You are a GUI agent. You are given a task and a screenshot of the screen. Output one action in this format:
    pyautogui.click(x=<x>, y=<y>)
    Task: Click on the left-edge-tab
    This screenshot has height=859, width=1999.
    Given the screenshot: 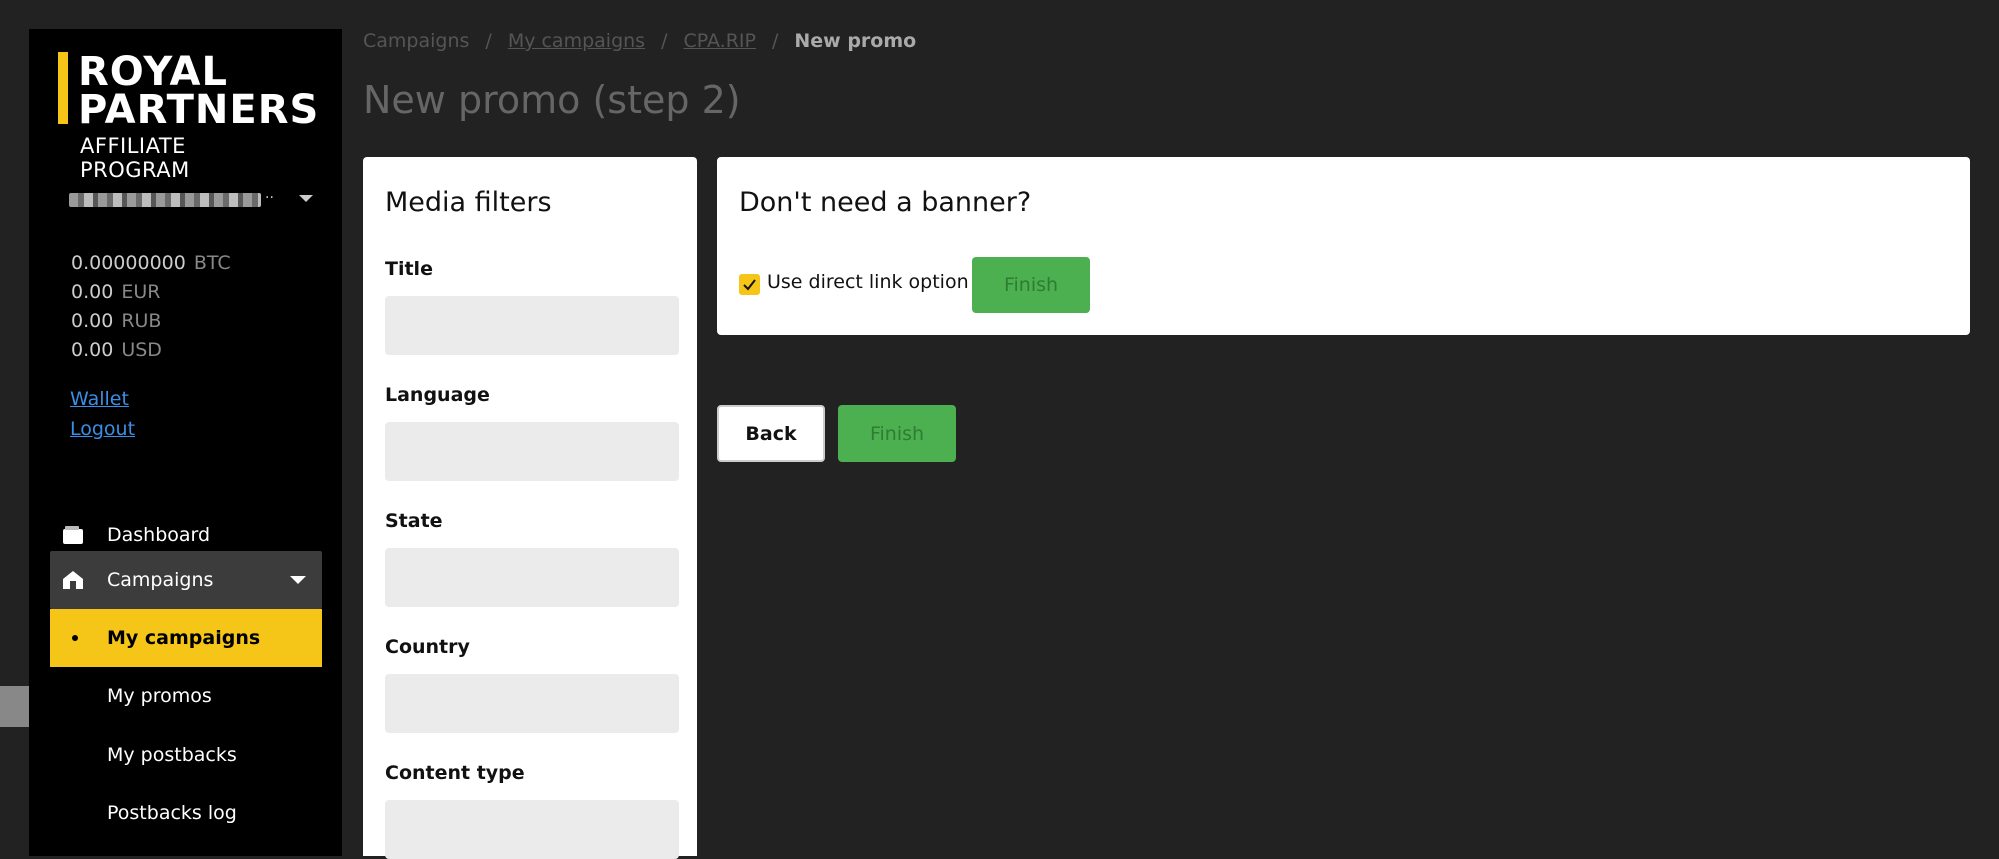 What is the action you would take?
    pyautogui.click(x=14, y=706)
    